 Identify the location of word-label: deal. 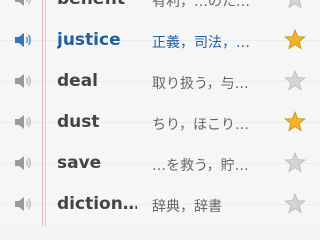
(77, 81).